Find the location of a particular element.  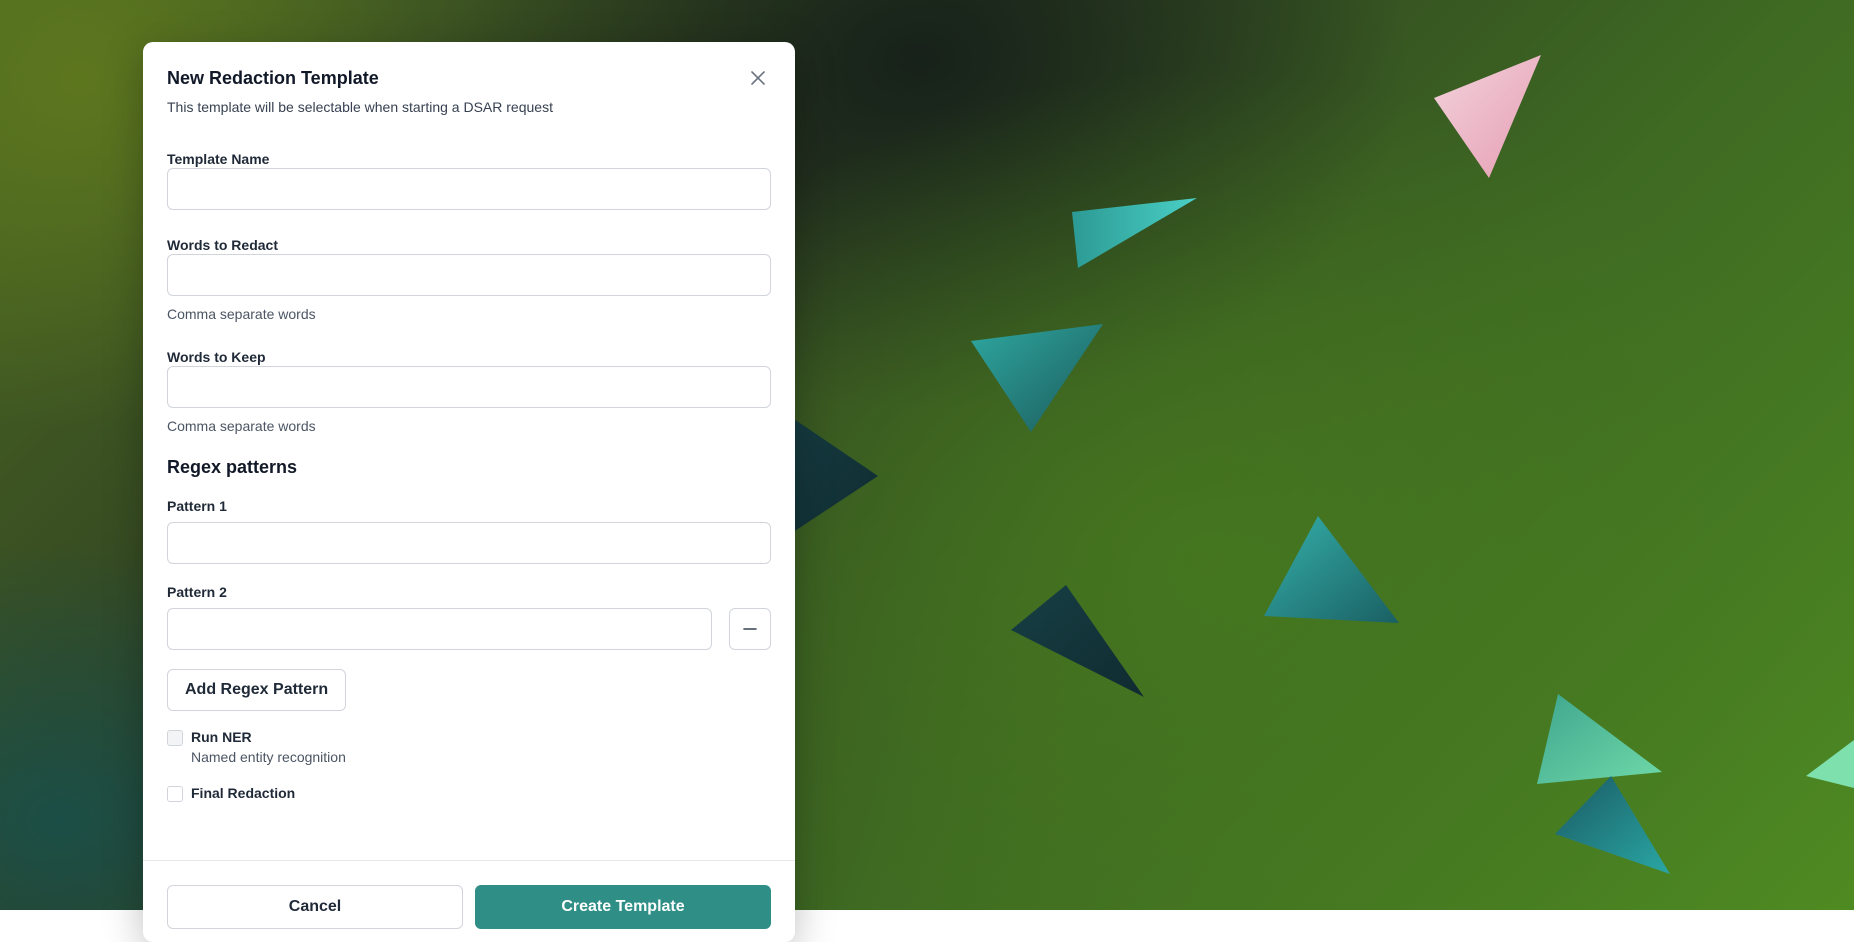

words-to-redact-input is located at coordinates (469, 275).